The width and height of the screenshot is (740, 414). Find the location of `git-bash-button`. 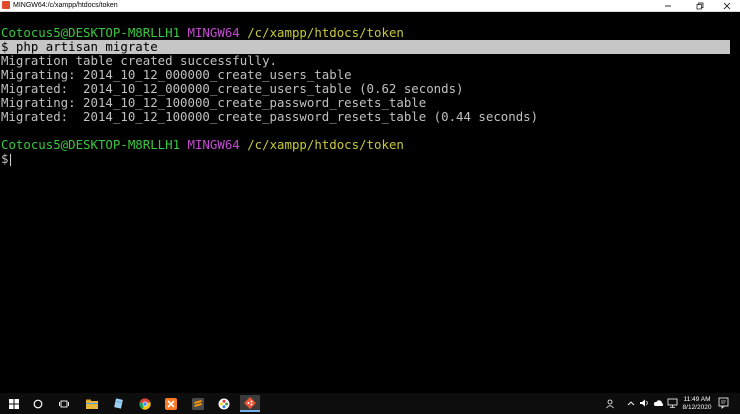

git-bash-button is located at coordinates (250, 403).